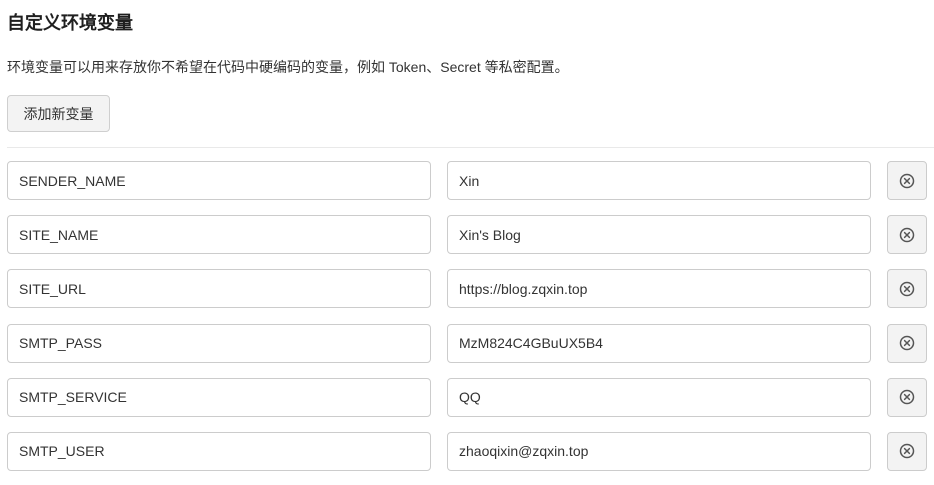  I want to click on divider, so click(470, 147).